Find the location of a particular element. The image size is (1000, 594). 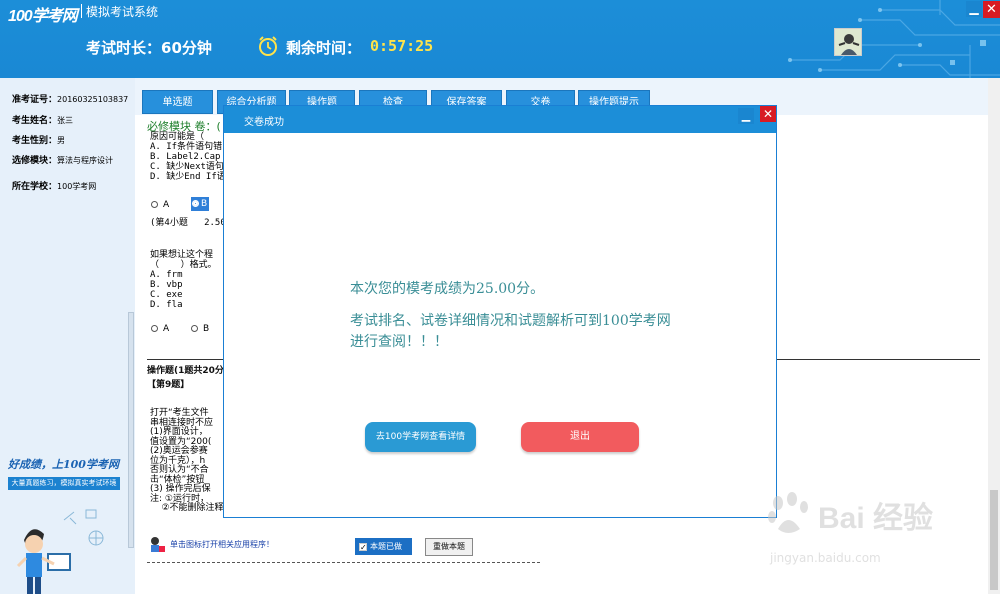

option-b-radio-selected: B is located at coordinates (200, 204).